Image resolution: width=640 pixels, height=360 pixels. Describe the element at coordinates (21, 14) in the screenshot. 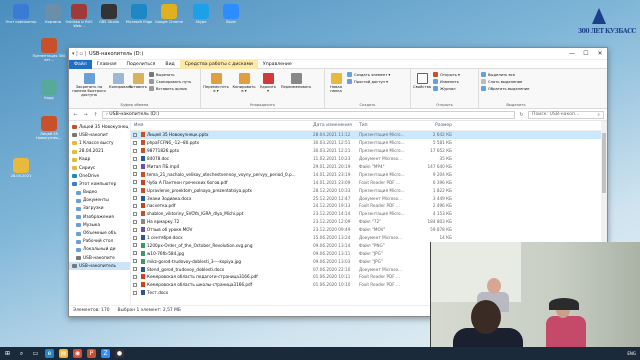

I see `desktop-icon: Этот компьютер` at that location.